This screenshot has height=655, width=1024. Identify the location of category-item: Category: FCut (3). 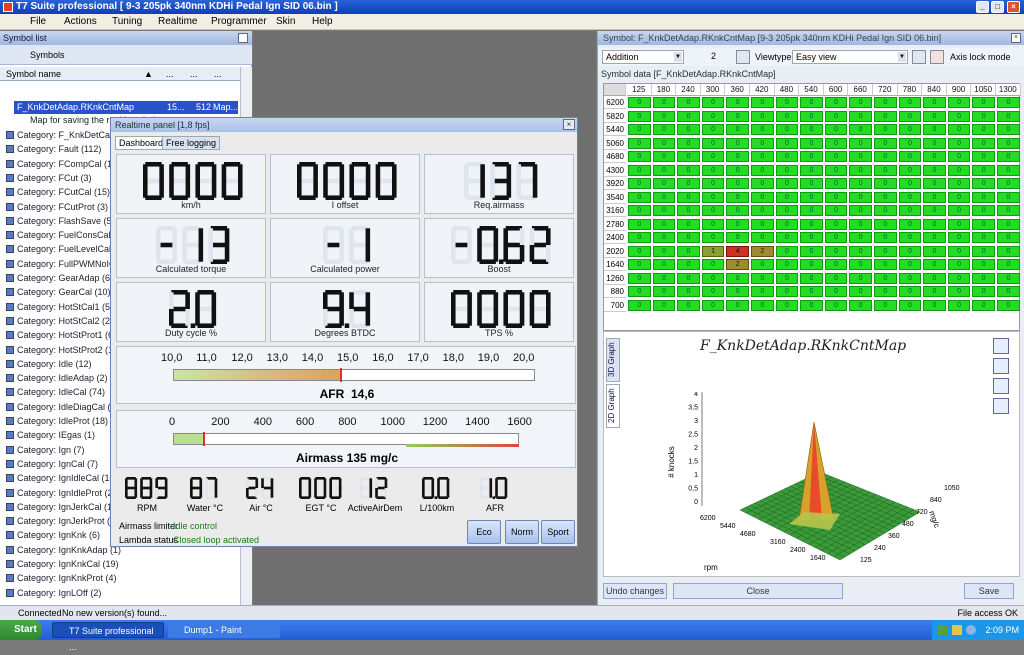
(49, 178).